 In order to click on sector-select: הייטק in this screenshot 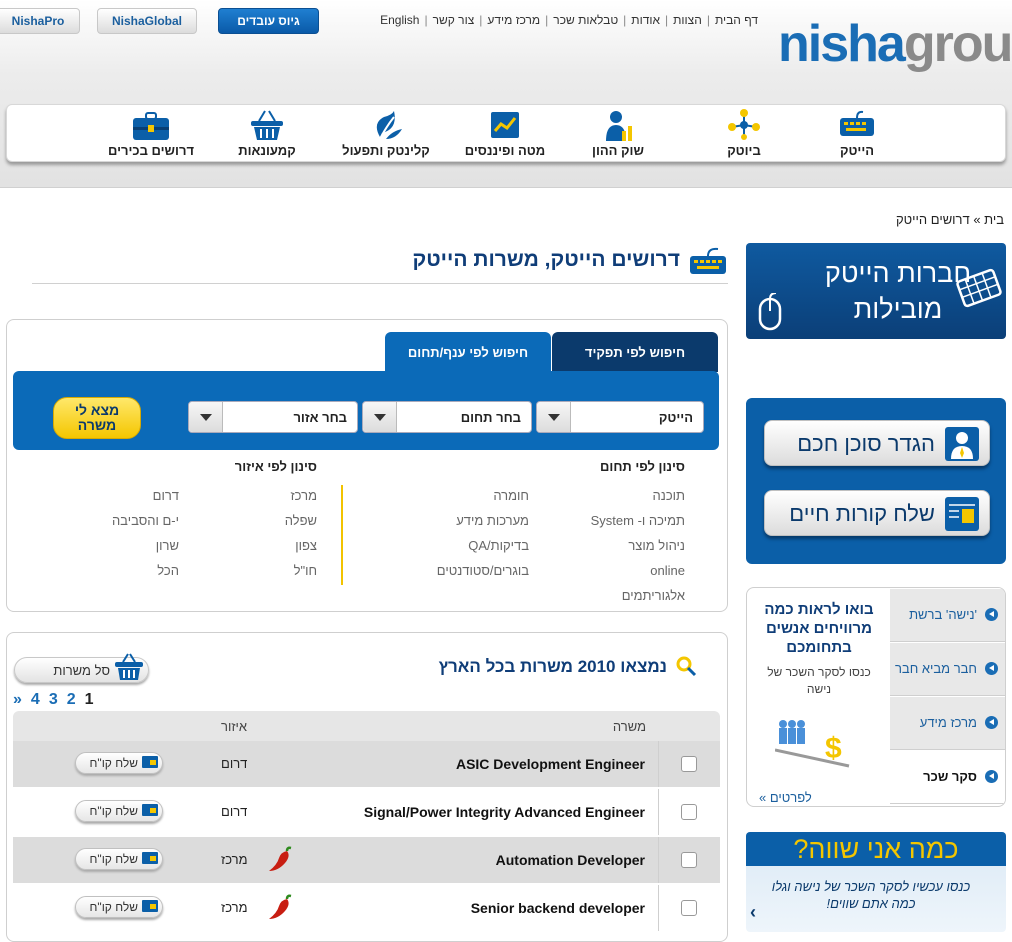, I will do `click(620, 417)`.